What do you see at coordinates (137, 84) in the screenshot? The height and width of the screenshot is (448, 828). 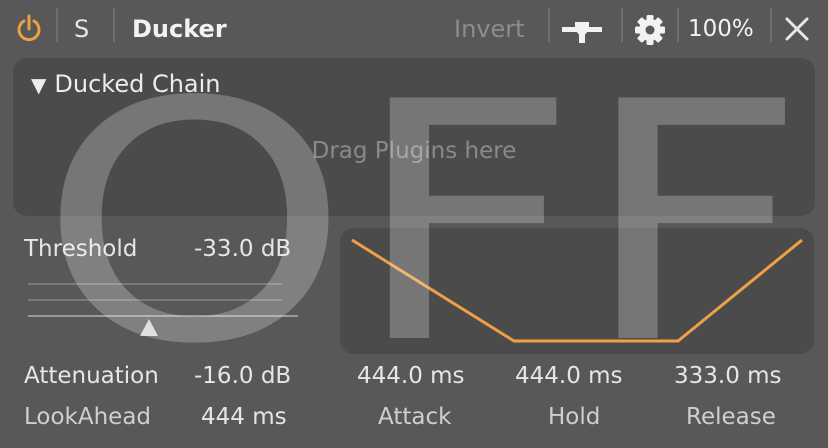 I see `chain-title: Ducked Chain` at bounding box center [137, 84].